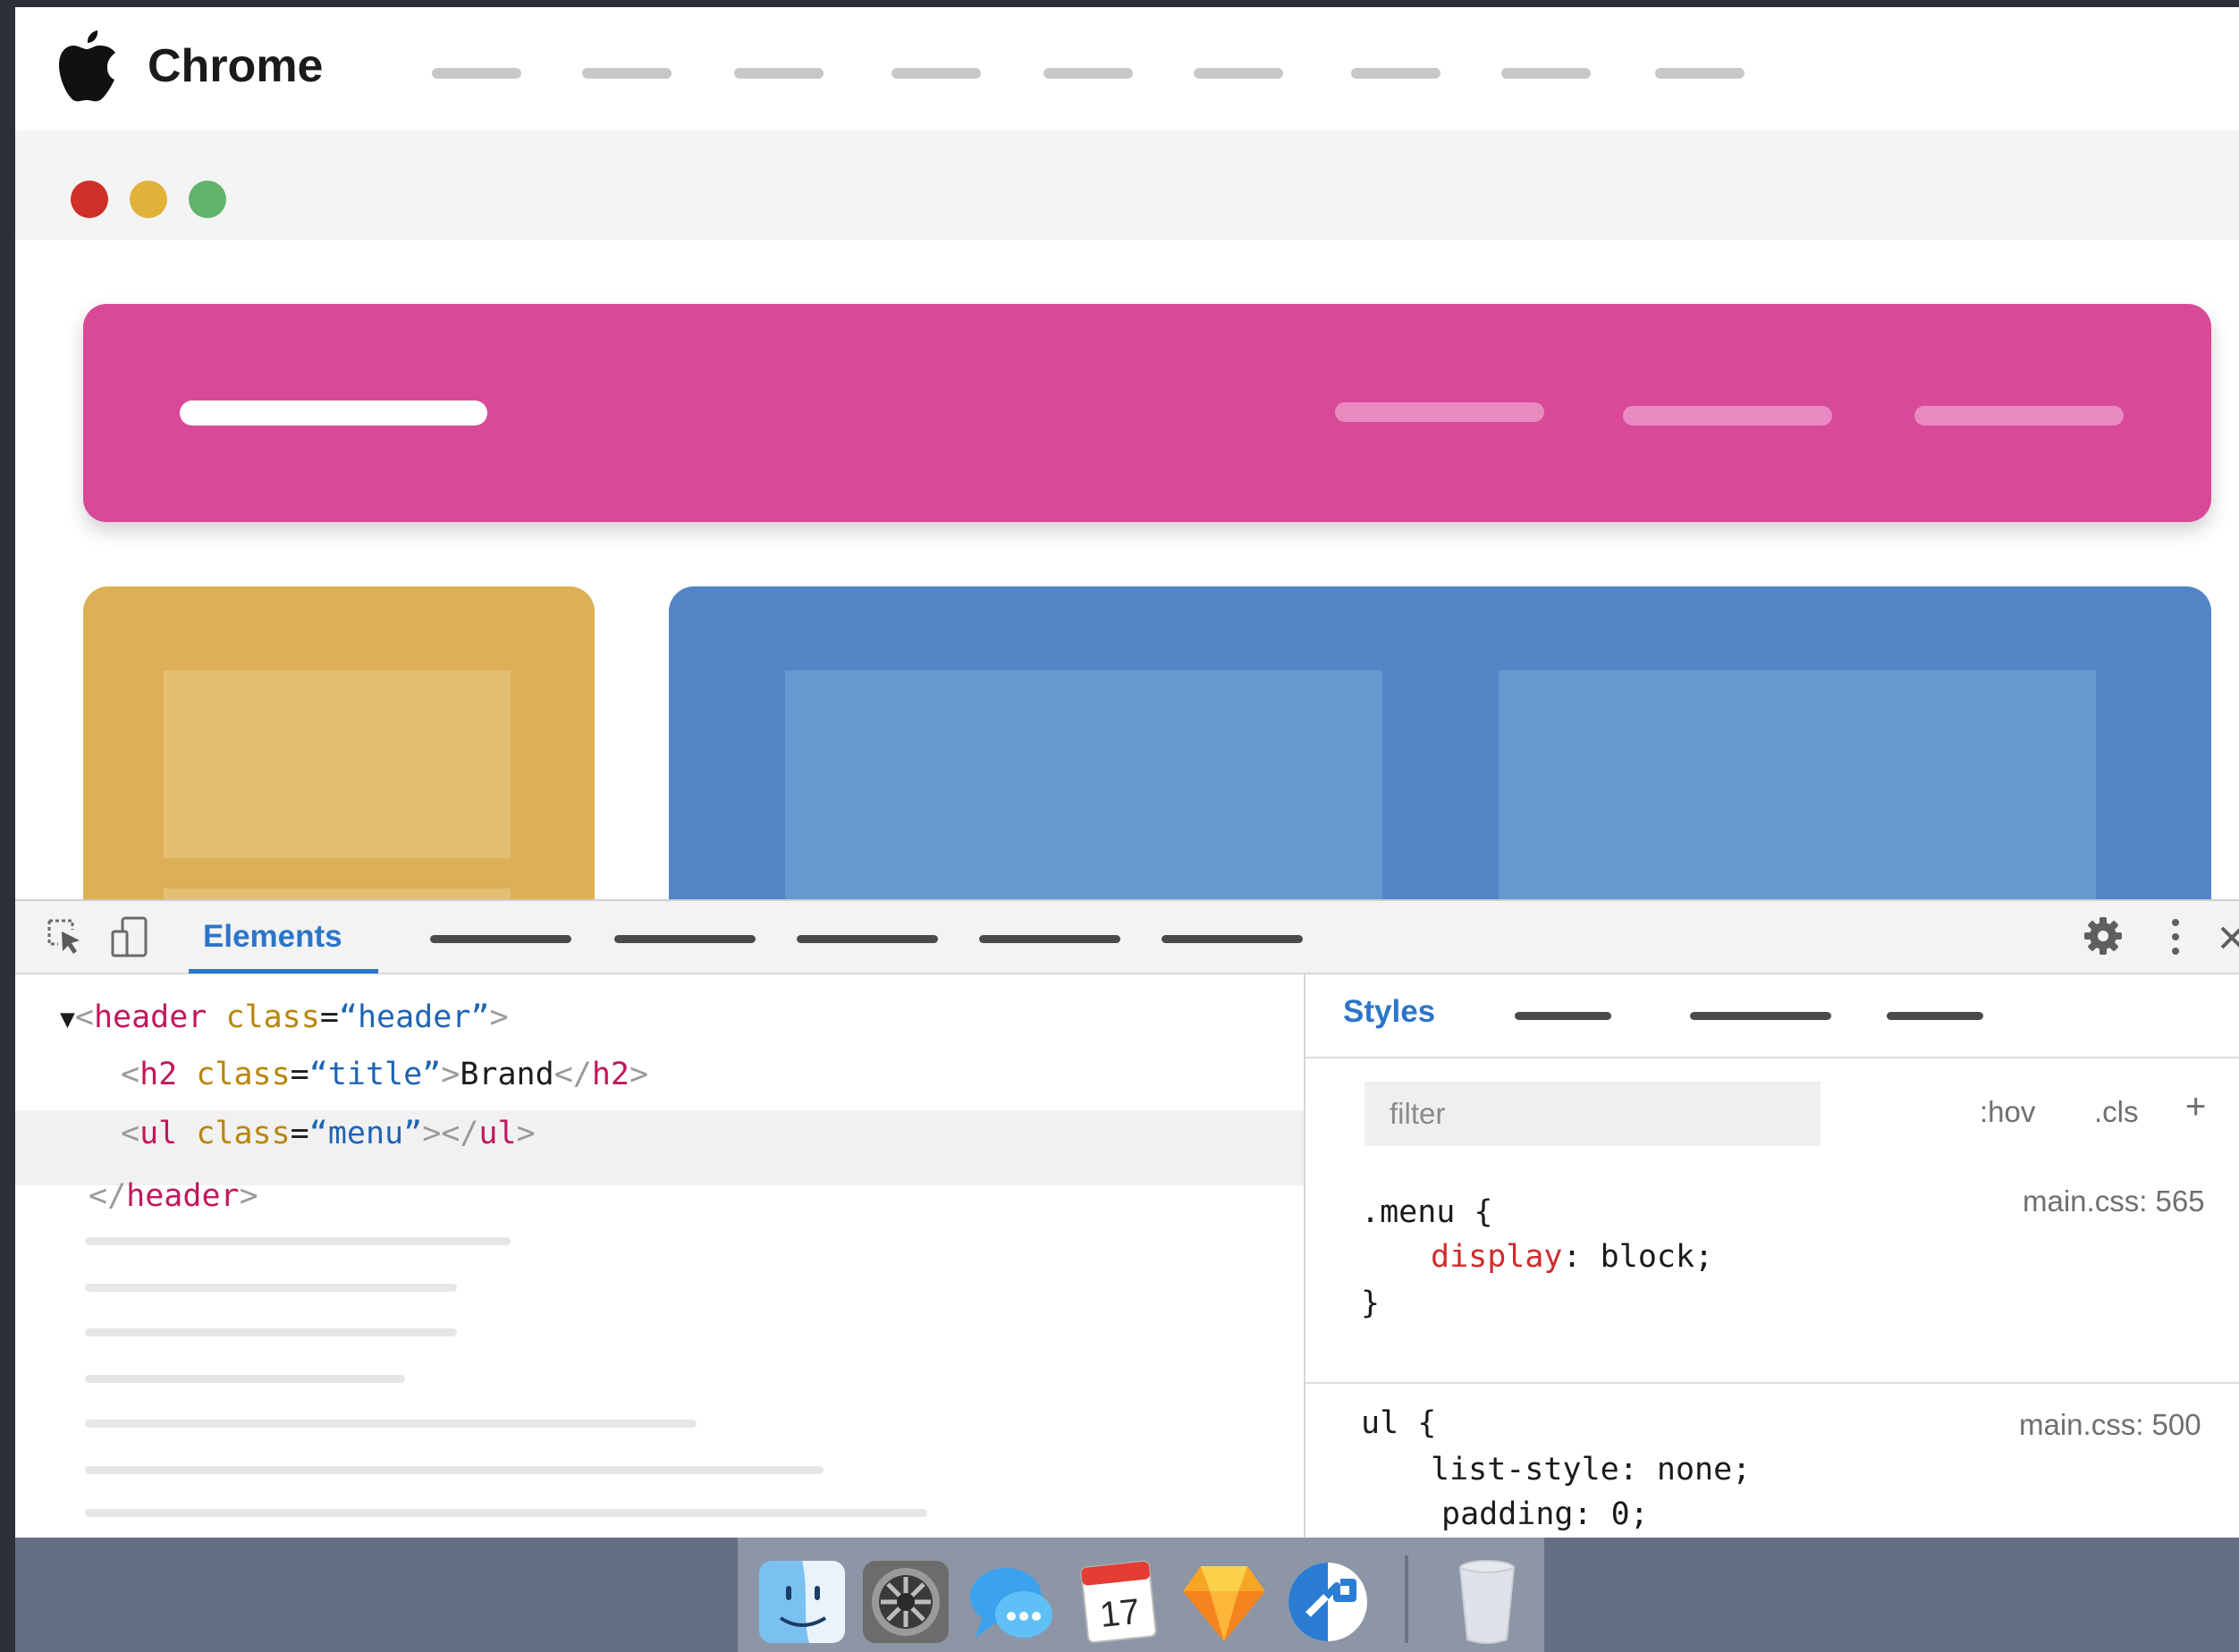  What do you see at coordinates (1127, 185) in the screenshot?
I see `window-toolbar` at bounding box center [1127, 185].